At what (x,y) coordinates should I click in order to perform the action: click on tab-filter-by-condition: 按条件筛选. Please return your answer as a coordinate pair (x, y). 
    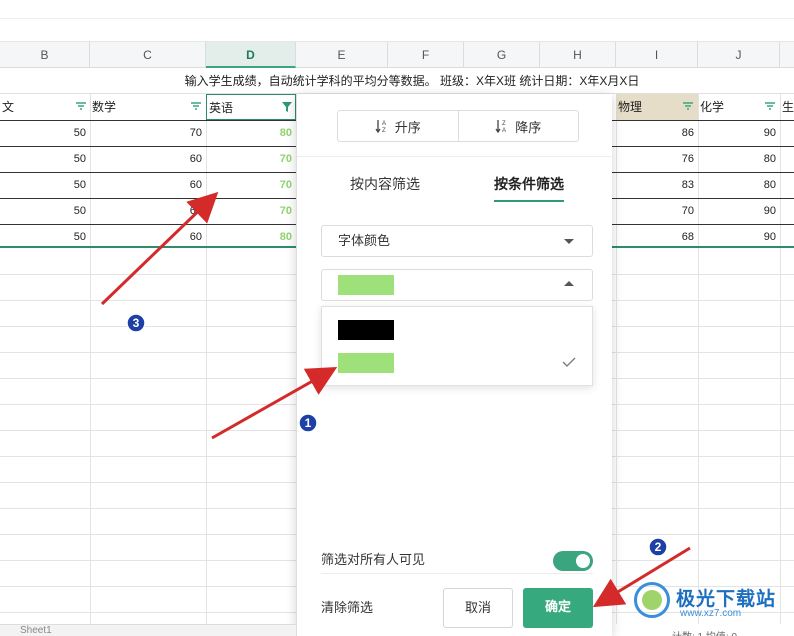
    Looking at the image, I should click on (529, 188).